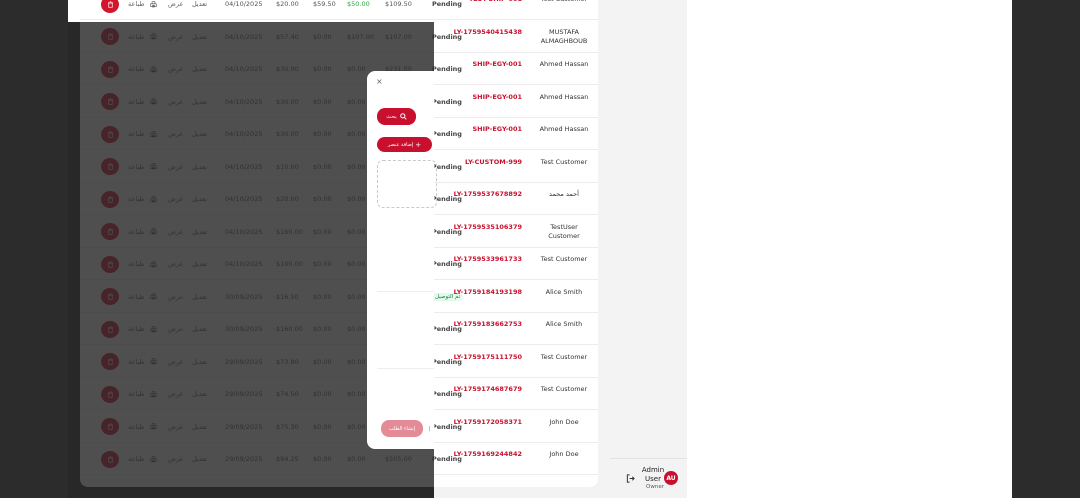 This screenshot has width=1080, height=498. What do you see at coordinates (153, 3) in the screenshot?
I see `printer-icon` at bounding box center [153, 3].